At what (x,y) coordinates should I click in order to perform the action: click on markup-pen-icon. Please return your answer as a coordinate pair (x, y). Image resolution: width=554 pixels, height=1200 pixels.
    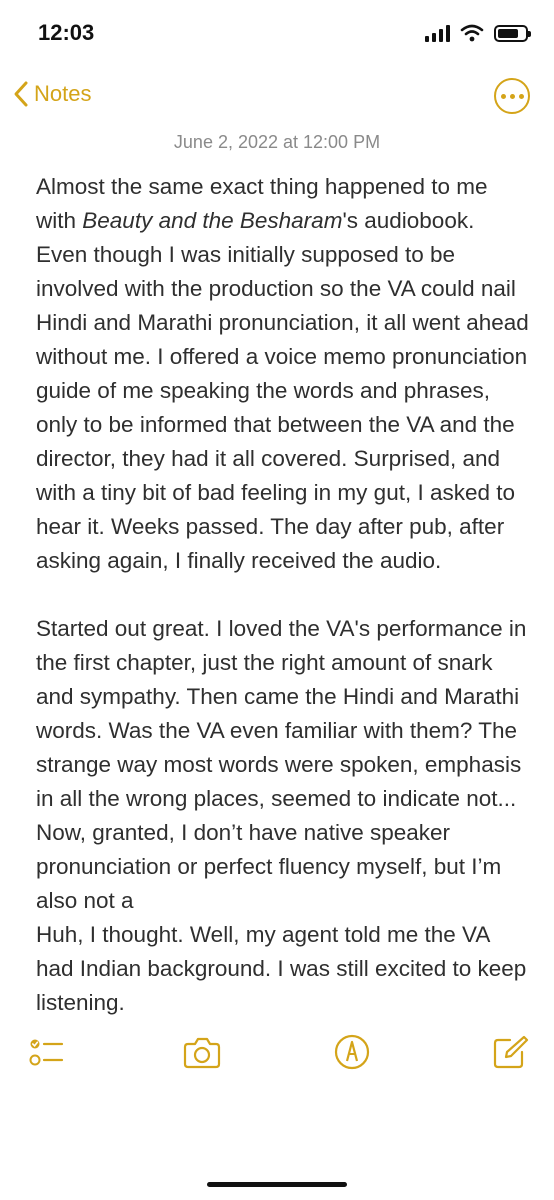
    Looking at the image, I should click on (352, 1052).